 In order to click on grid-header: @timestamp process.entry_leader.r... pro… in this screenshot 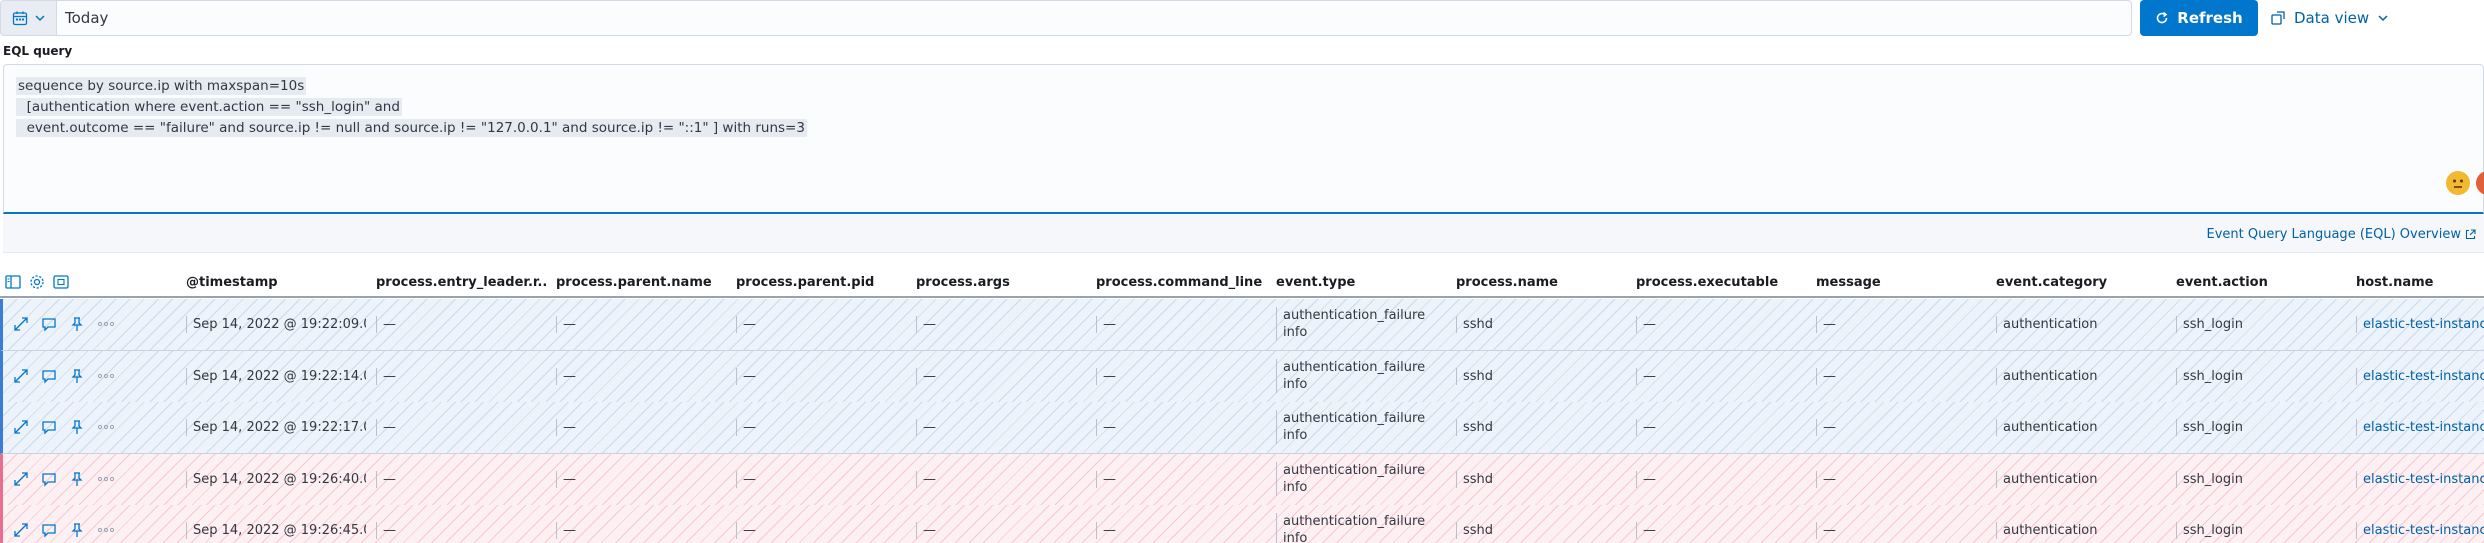, I will do `click(1242, 283)`.